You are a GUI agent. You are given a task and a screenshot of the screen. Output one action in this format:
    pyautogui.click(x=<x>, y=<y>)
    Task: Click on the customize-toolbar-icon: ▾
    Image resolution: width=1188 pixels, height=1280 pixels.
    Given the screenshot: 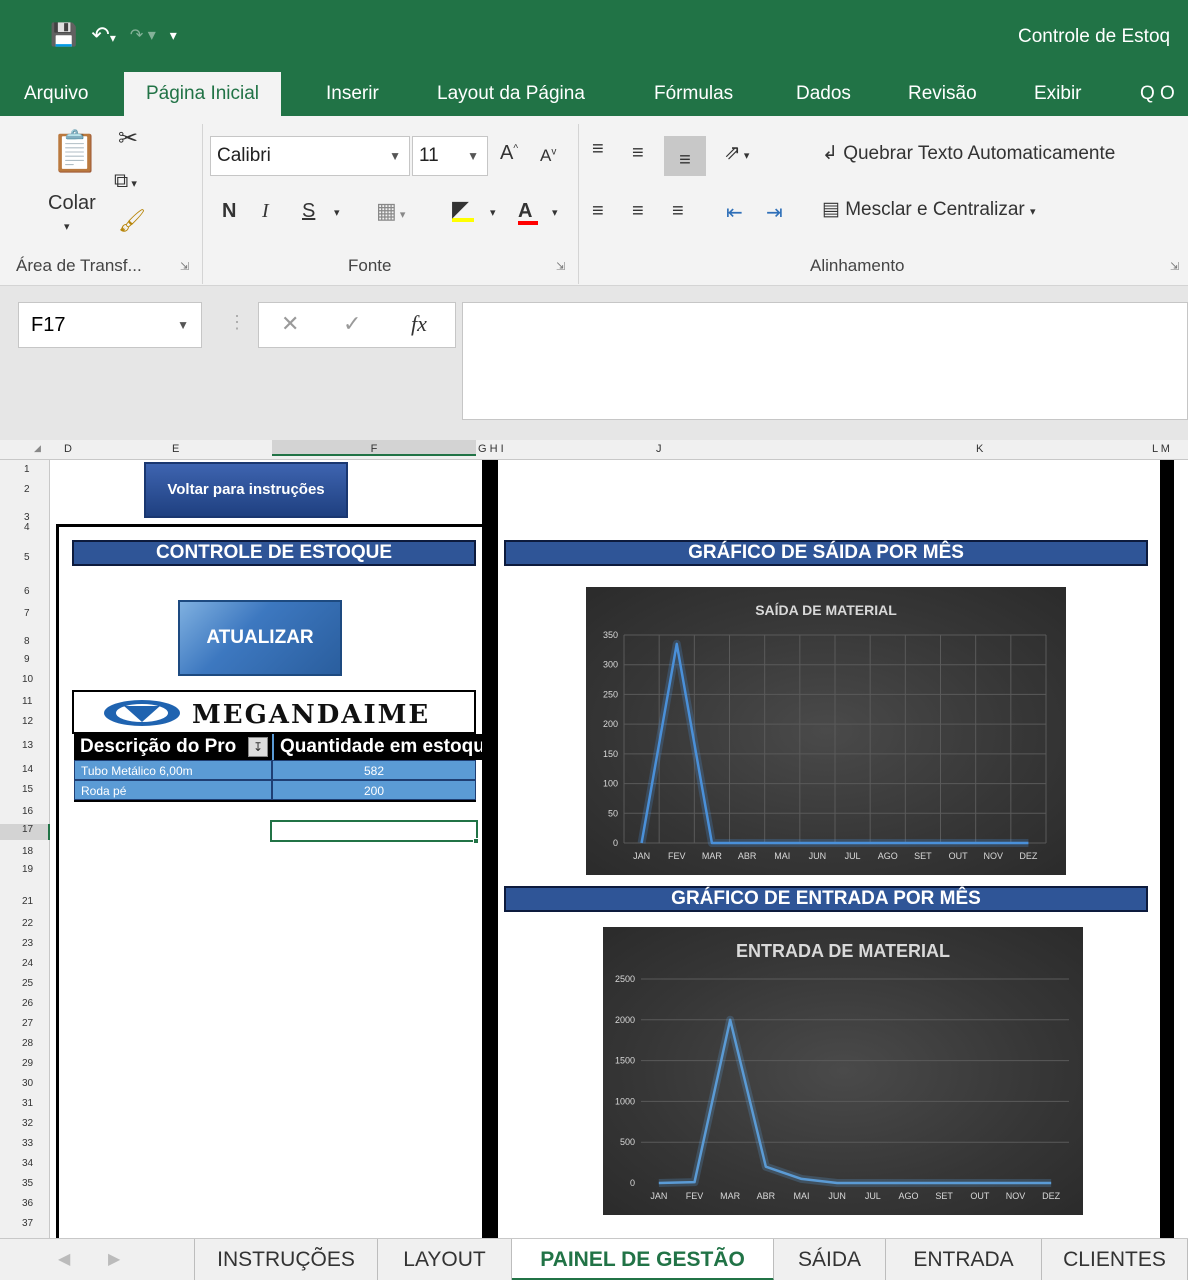 What is the action you would take?
    pyautogui.click(x=173, y=35)
    